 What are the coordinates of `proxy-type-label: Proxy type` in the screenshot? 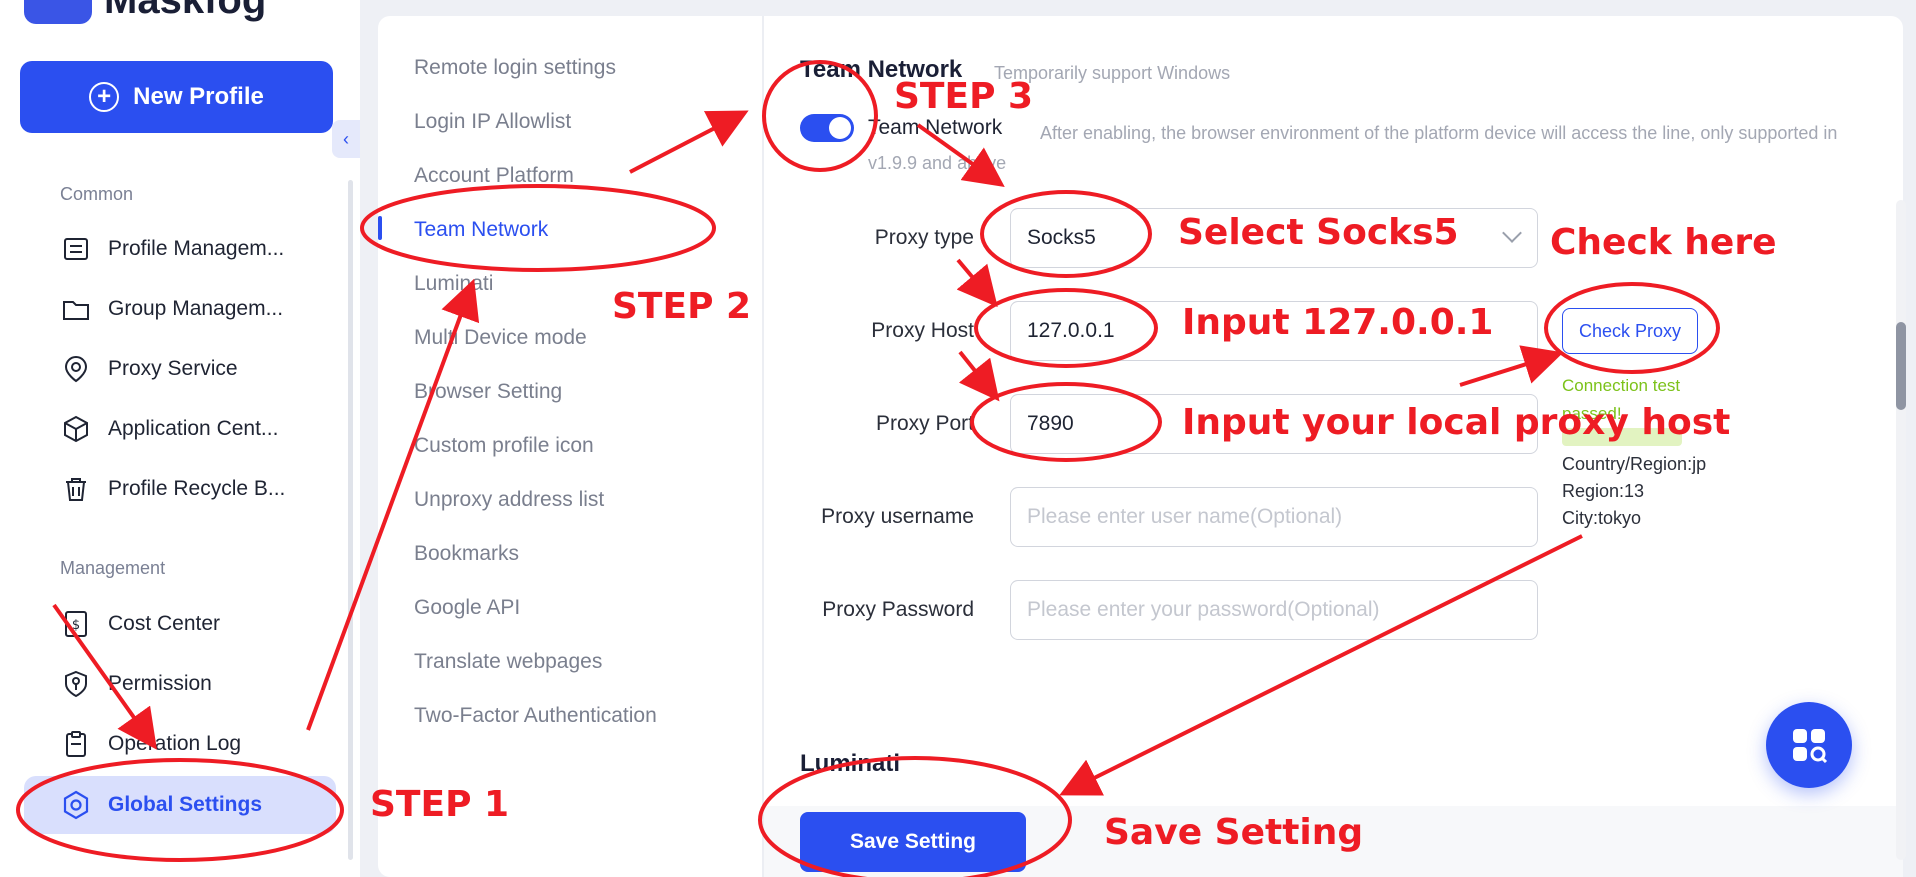 It's located at (924, 237).